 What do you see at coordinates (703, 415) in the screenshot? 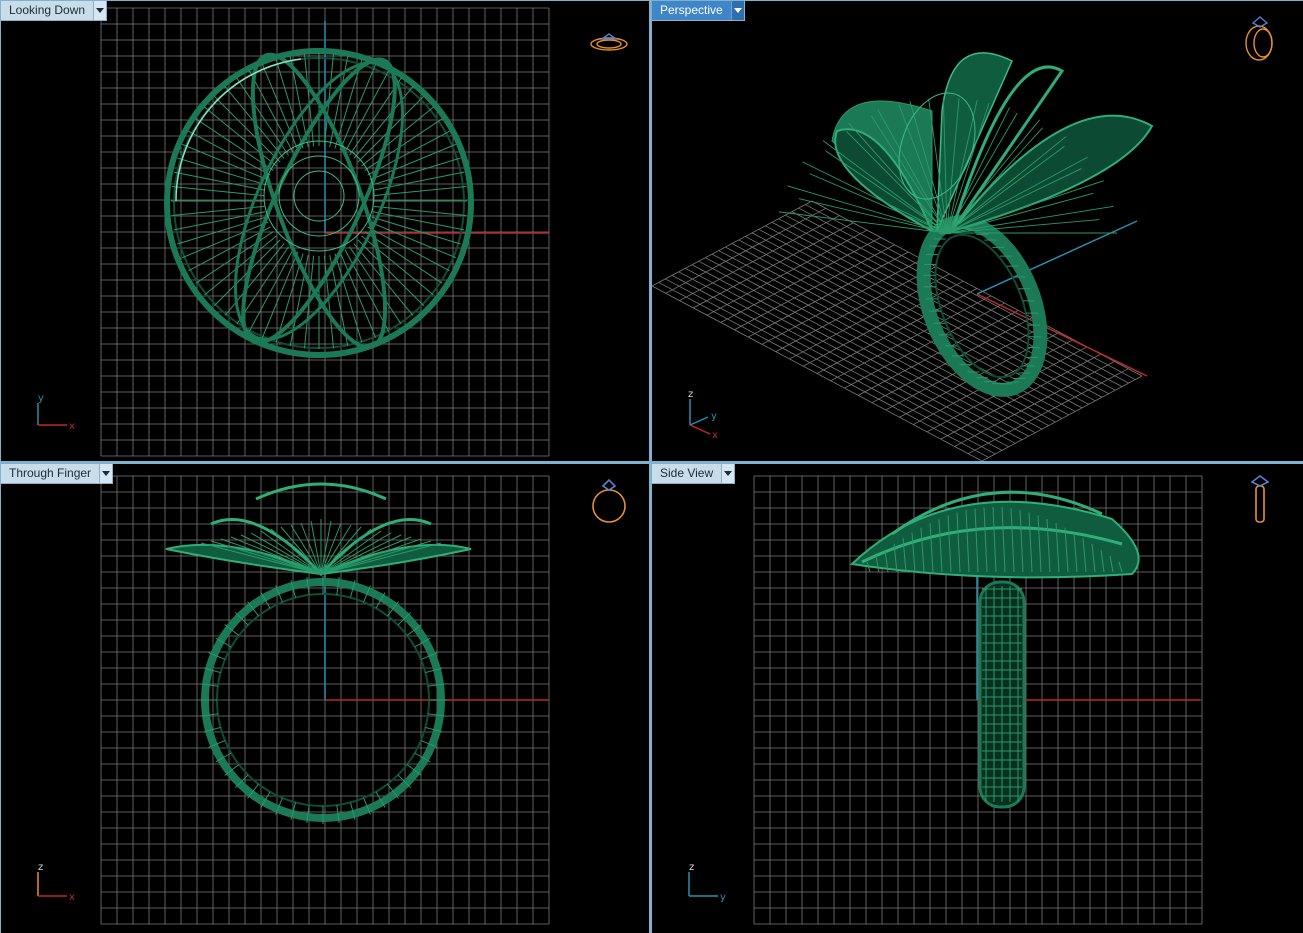
I see `axis-triad-perspective: z y x` at bounding box center [703, 415].